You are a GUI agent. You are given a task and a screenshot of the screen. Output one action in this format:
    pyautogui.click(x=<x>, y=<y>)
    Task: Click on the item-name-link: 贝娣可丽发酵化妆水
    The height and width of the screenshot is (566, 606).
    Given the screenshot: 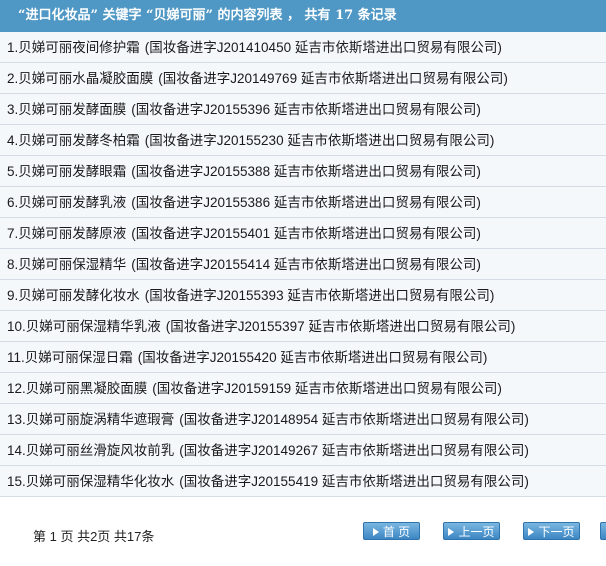 What is the action you would take?
    pyautogui.click(x=79, y=295)
    